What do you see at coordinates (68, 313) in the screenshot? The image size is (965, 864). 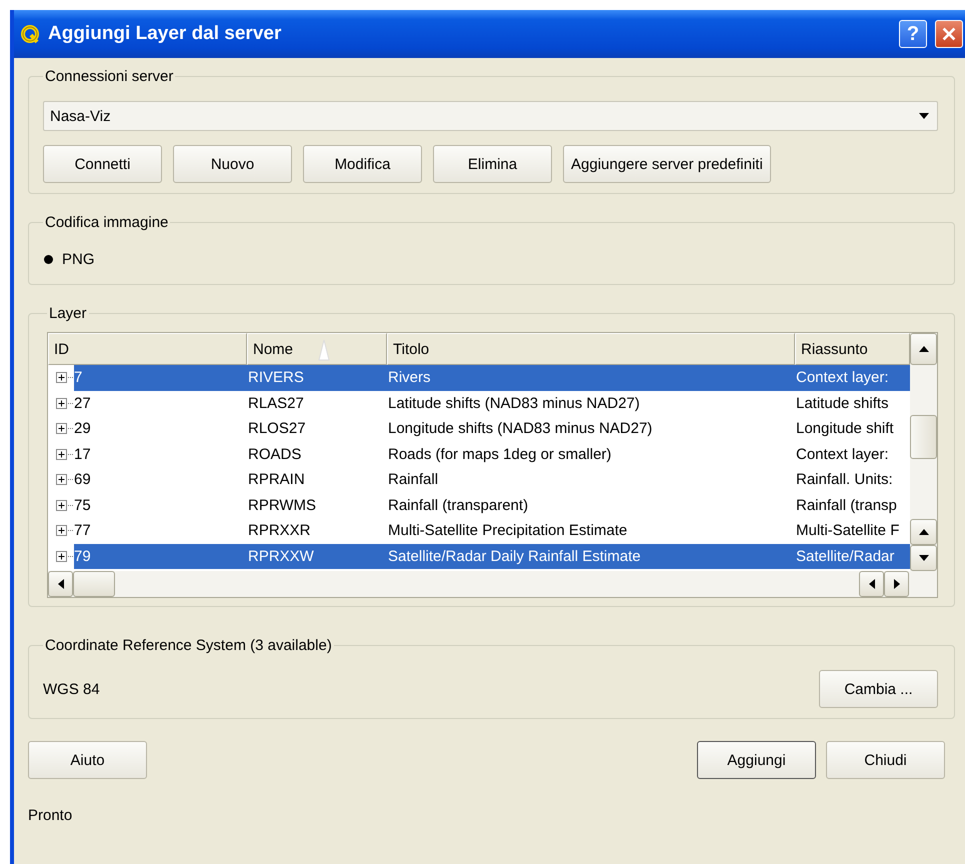 I see `group-label: Layer` at bounding box center [68, 313].